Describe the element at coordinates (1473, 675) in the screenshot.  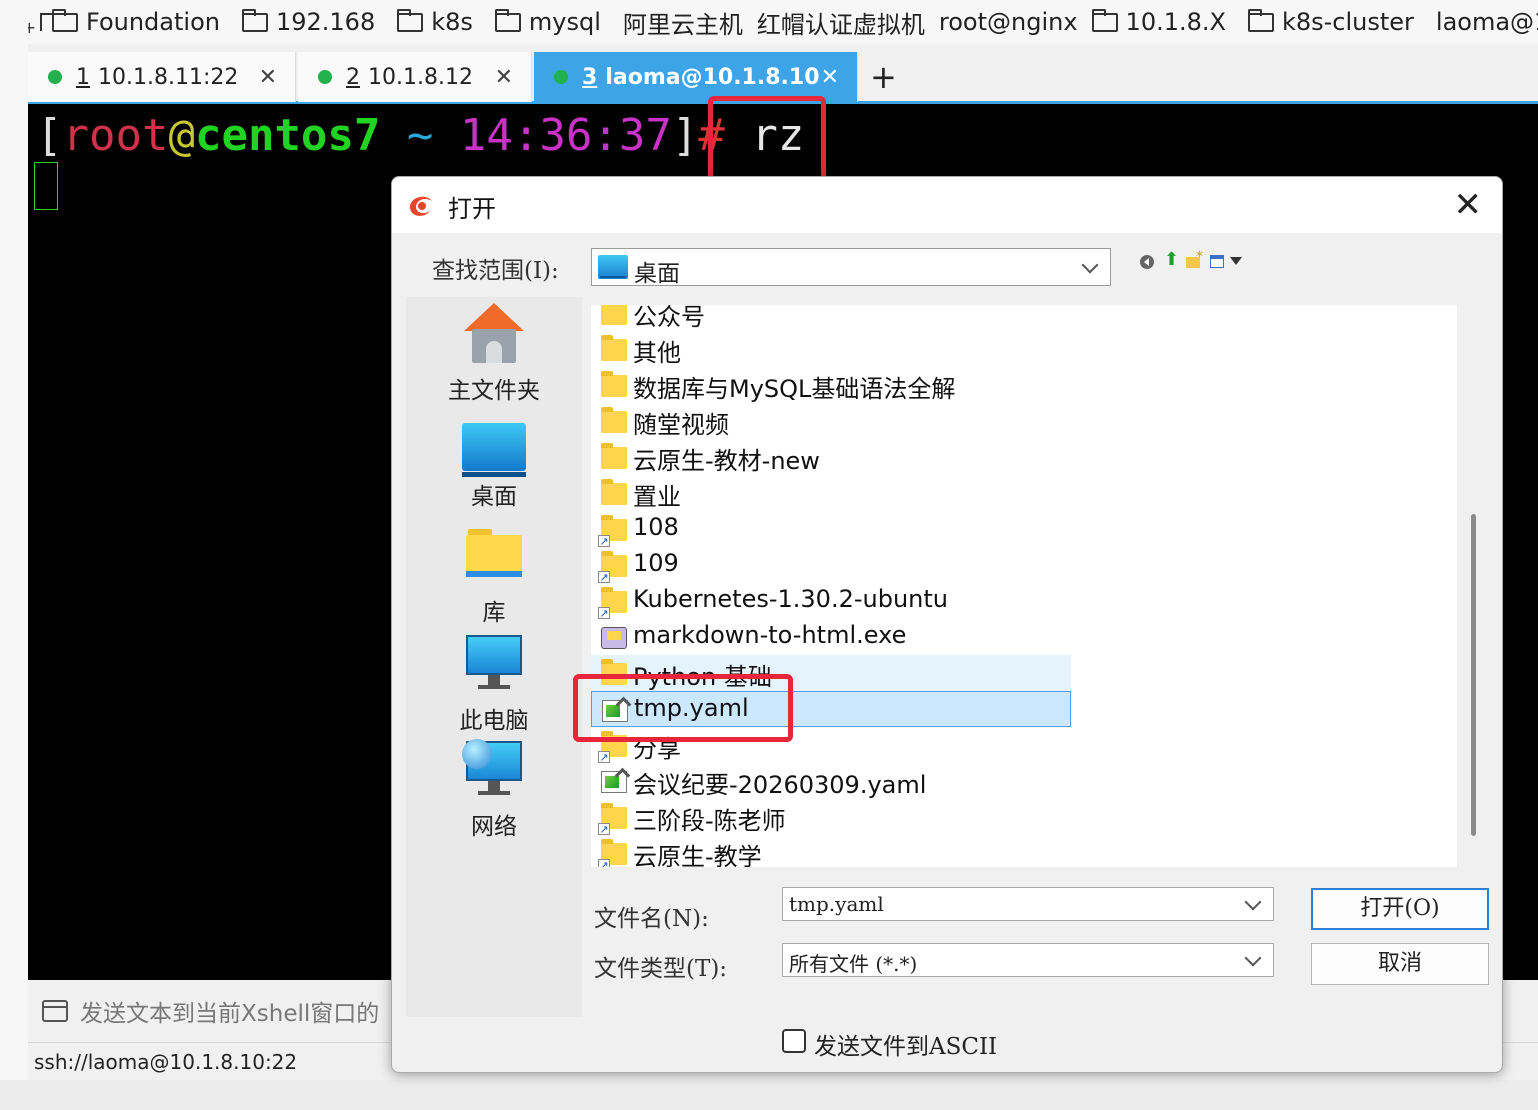
I see `file-list-scrollbar` at that location.